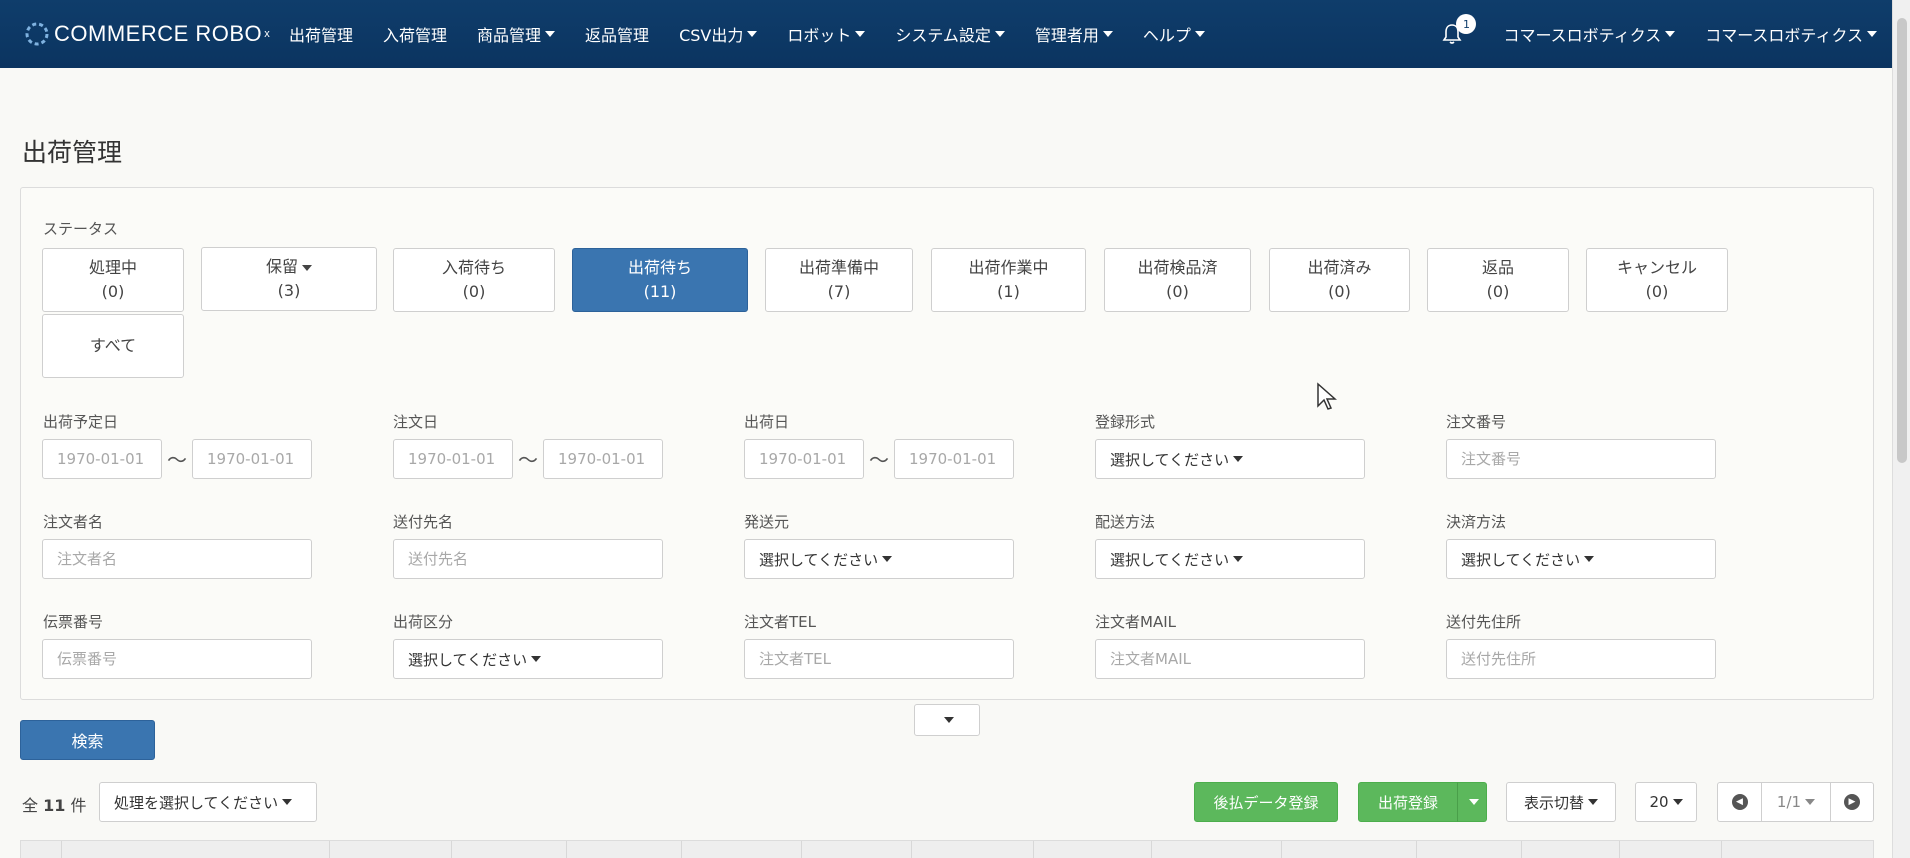  I want to click on orderer-mail-input, so click(1230, 659).